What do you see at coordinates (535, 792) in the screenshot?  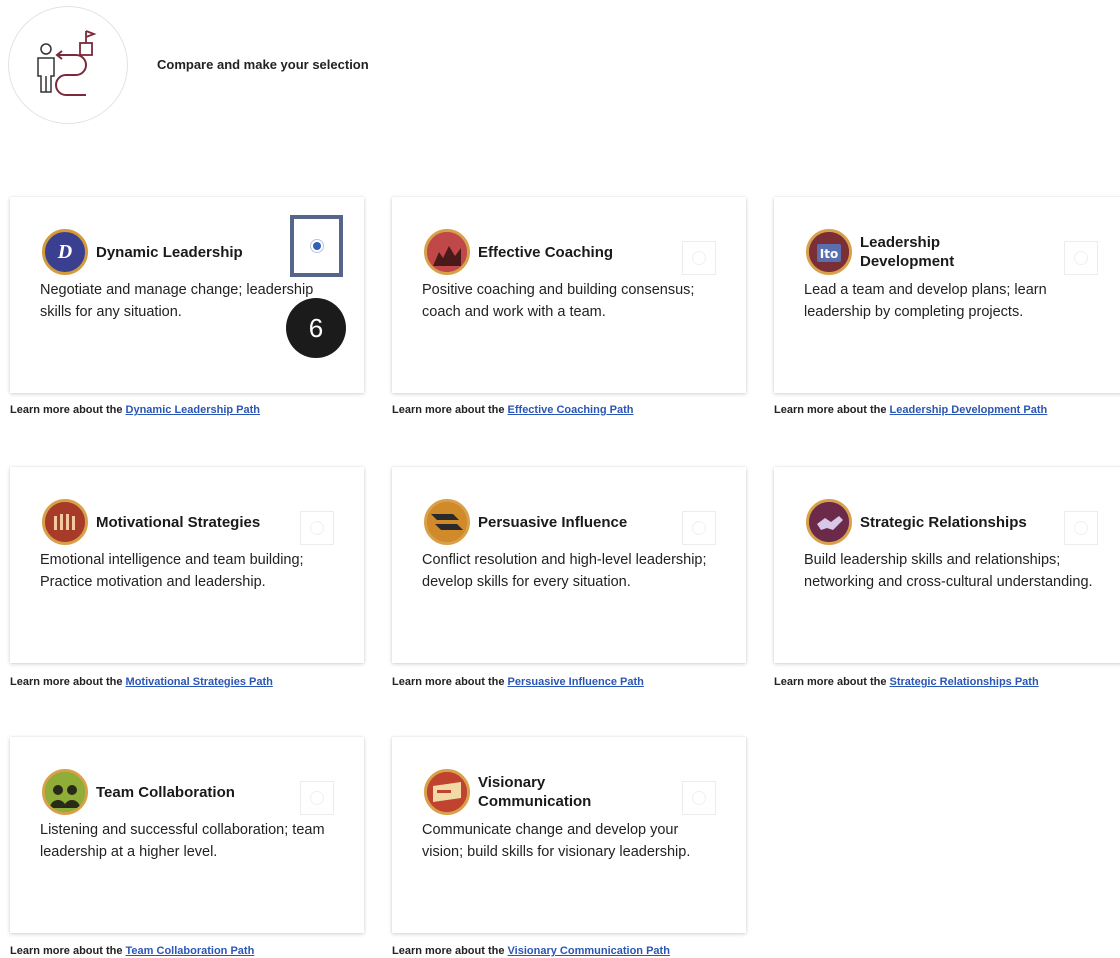 I see `card-title: Visionary Communication` at bounding box center [535, 792].